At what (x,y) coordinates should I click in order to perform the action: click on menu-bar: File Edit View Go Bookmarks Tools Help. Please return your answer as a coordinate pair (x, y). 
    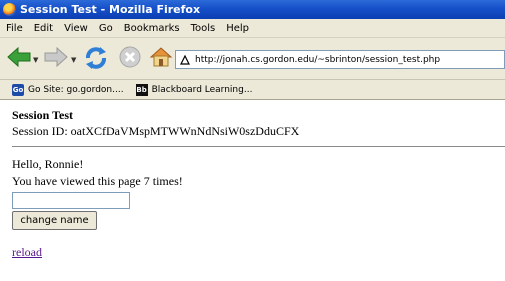
    Looking at the image, I should click on (252, 28).